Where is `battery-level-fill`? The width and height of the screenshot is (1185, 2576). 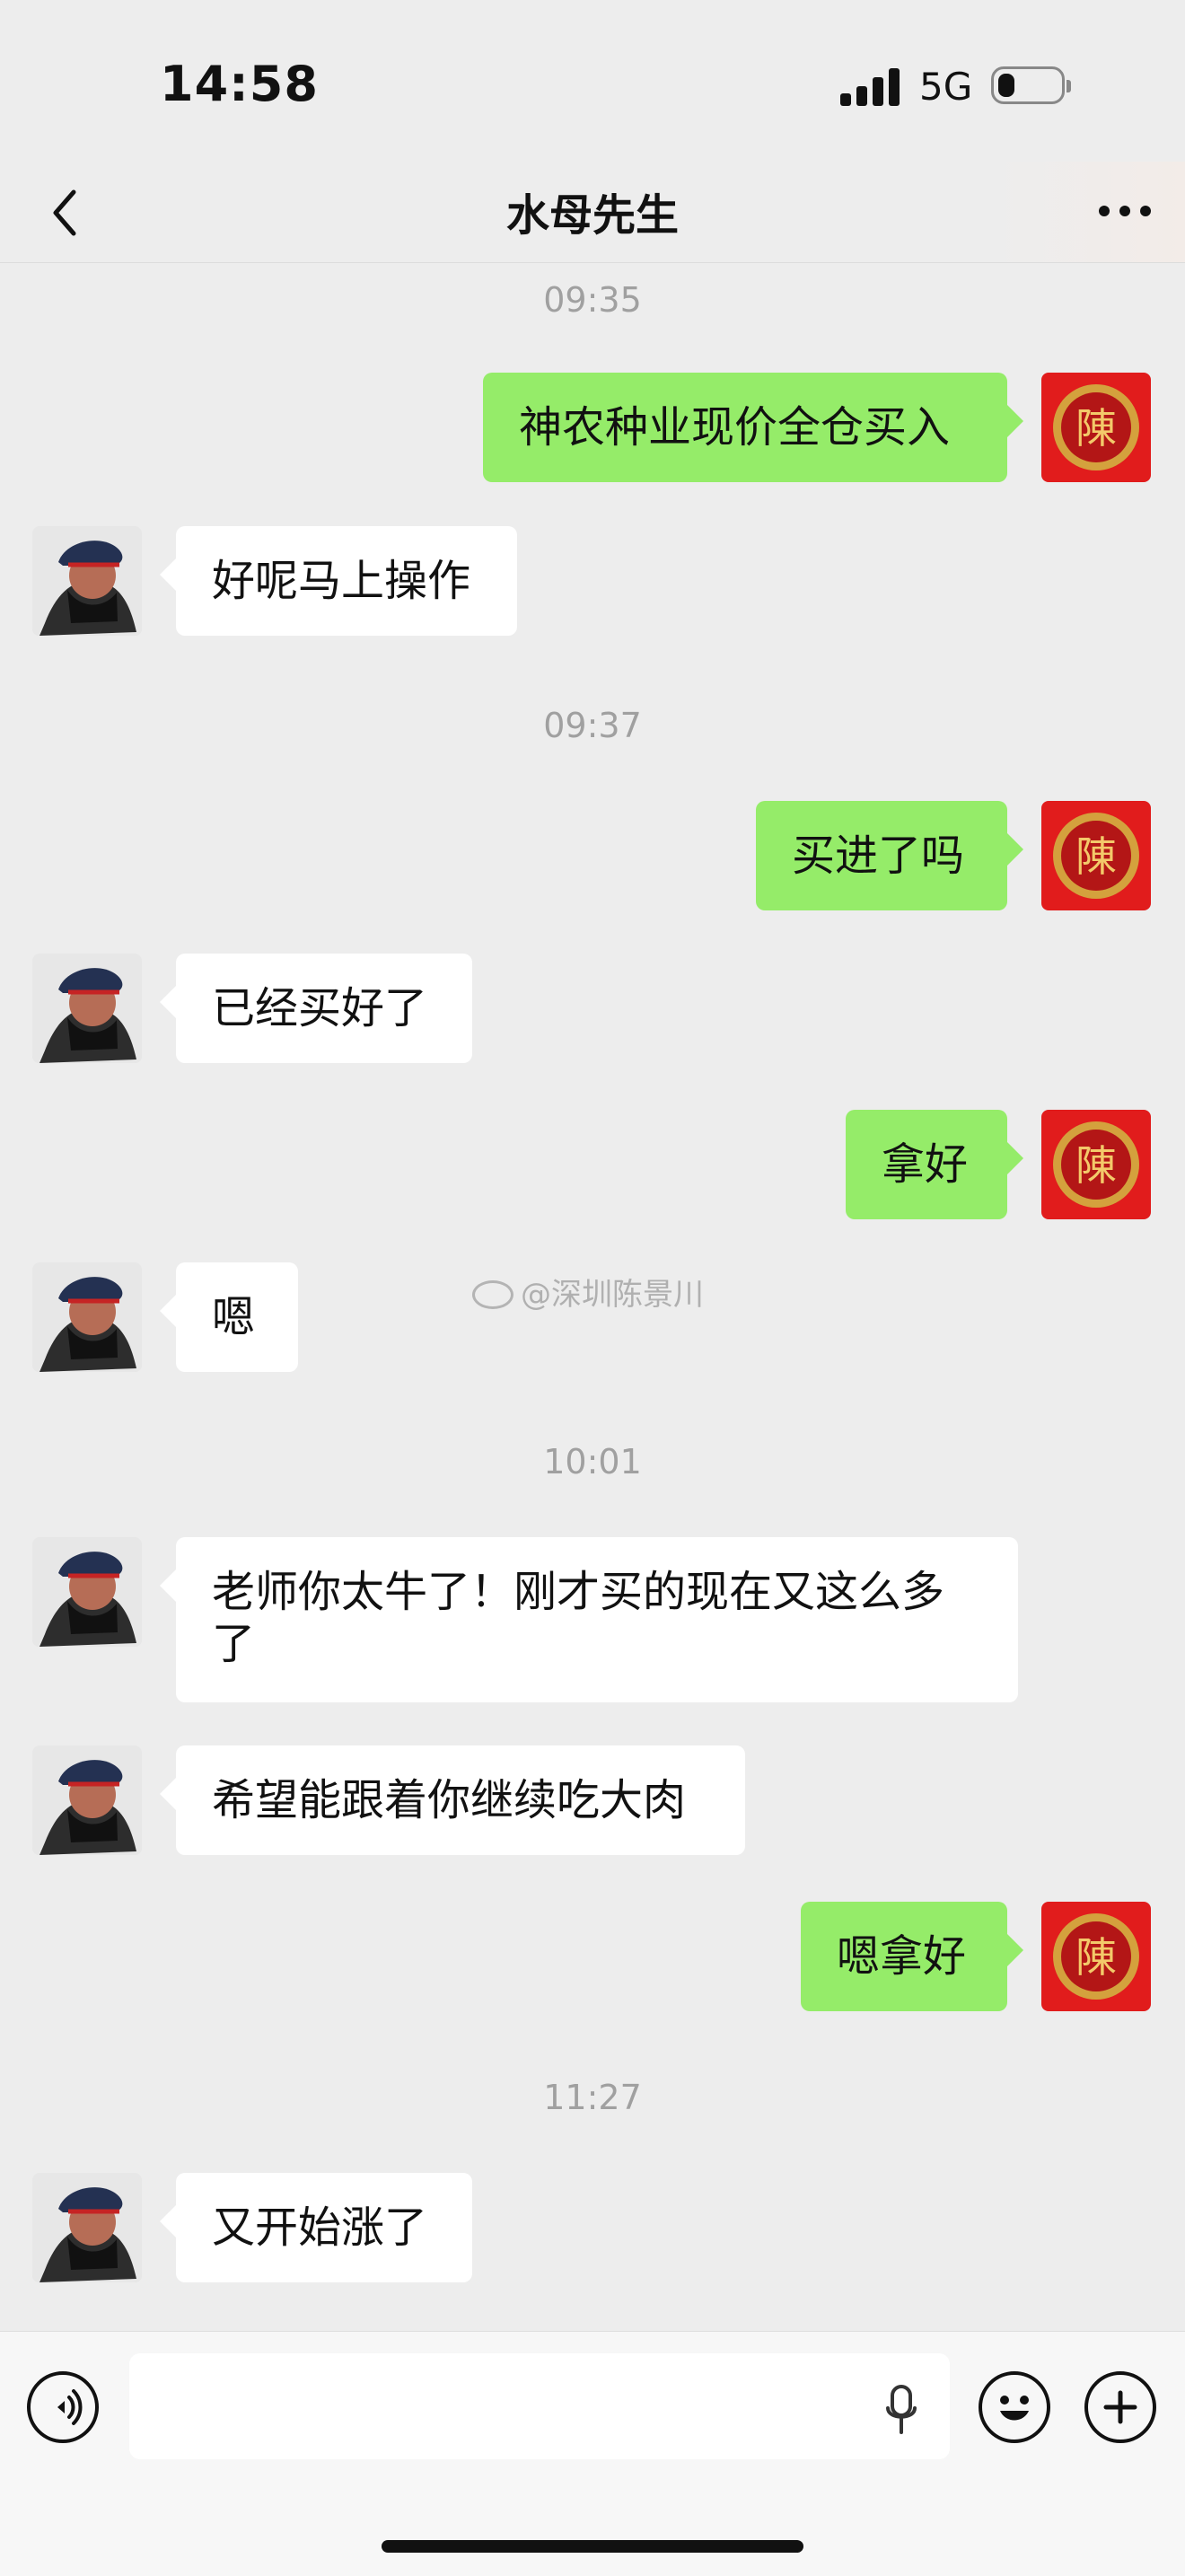 battery-level-fill is located at coordinates (1006, 85).